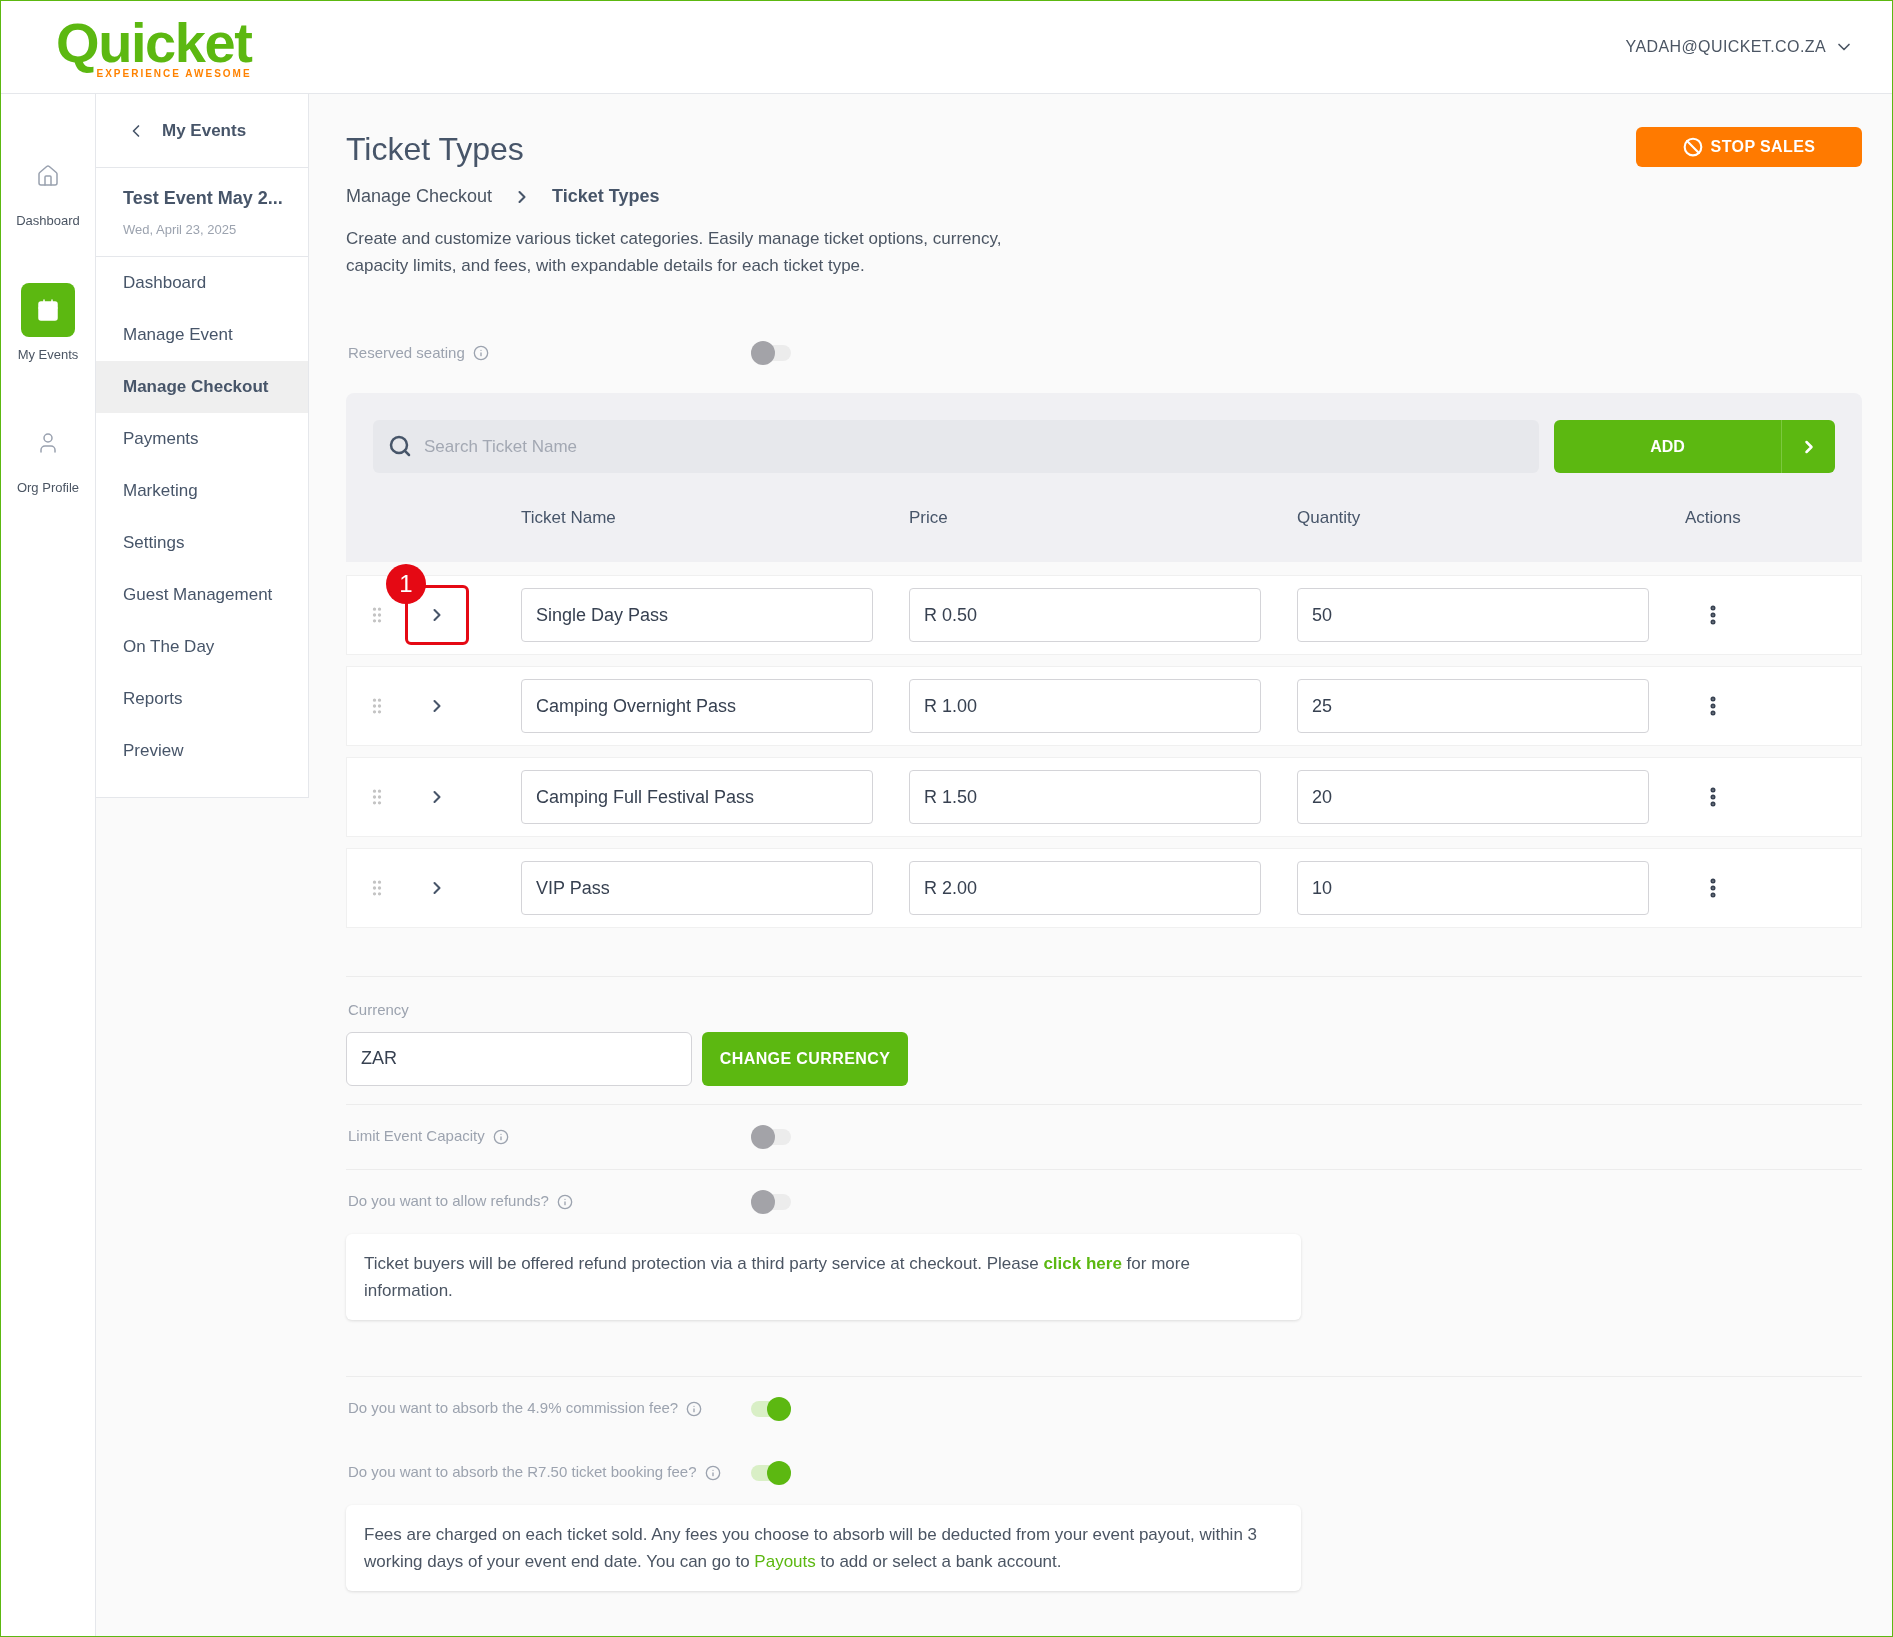 The width and height of the screenshot is (1893, 1637). What do you see at coordinates (522, 1472) in the screenshot?
I see `setting-label: Do you want to absorb the R7.50 ticket booking fee?` at bounding box center [522, 1472].